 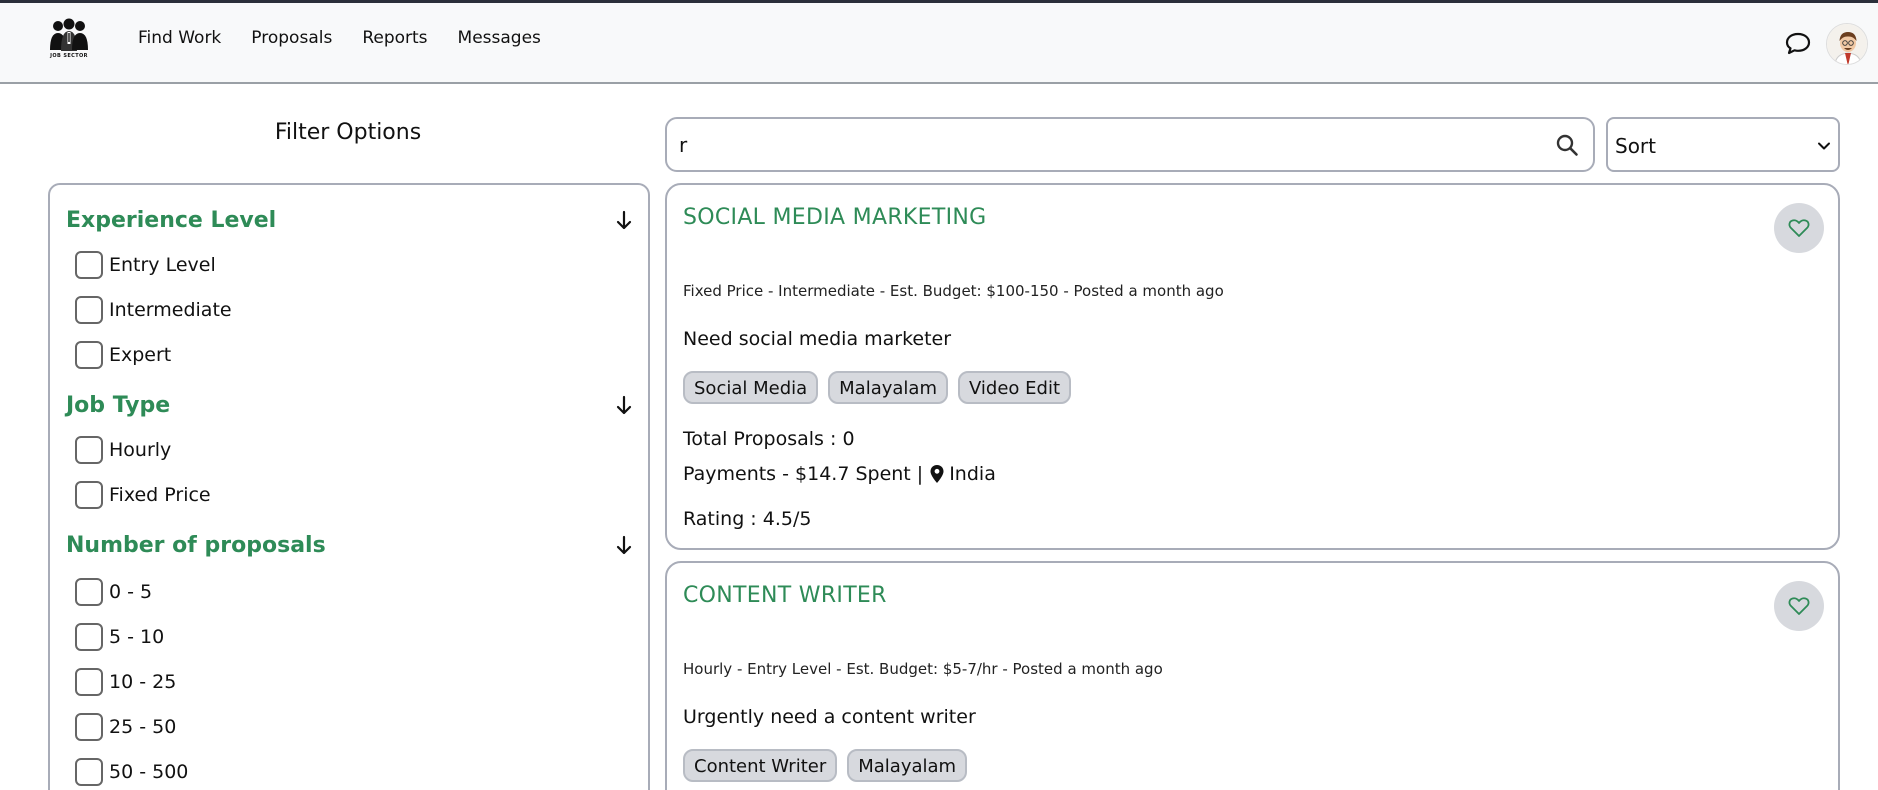 I want to click on job-title: SOCIAL MEDIA MARKETING, so click(x=834, y=217).